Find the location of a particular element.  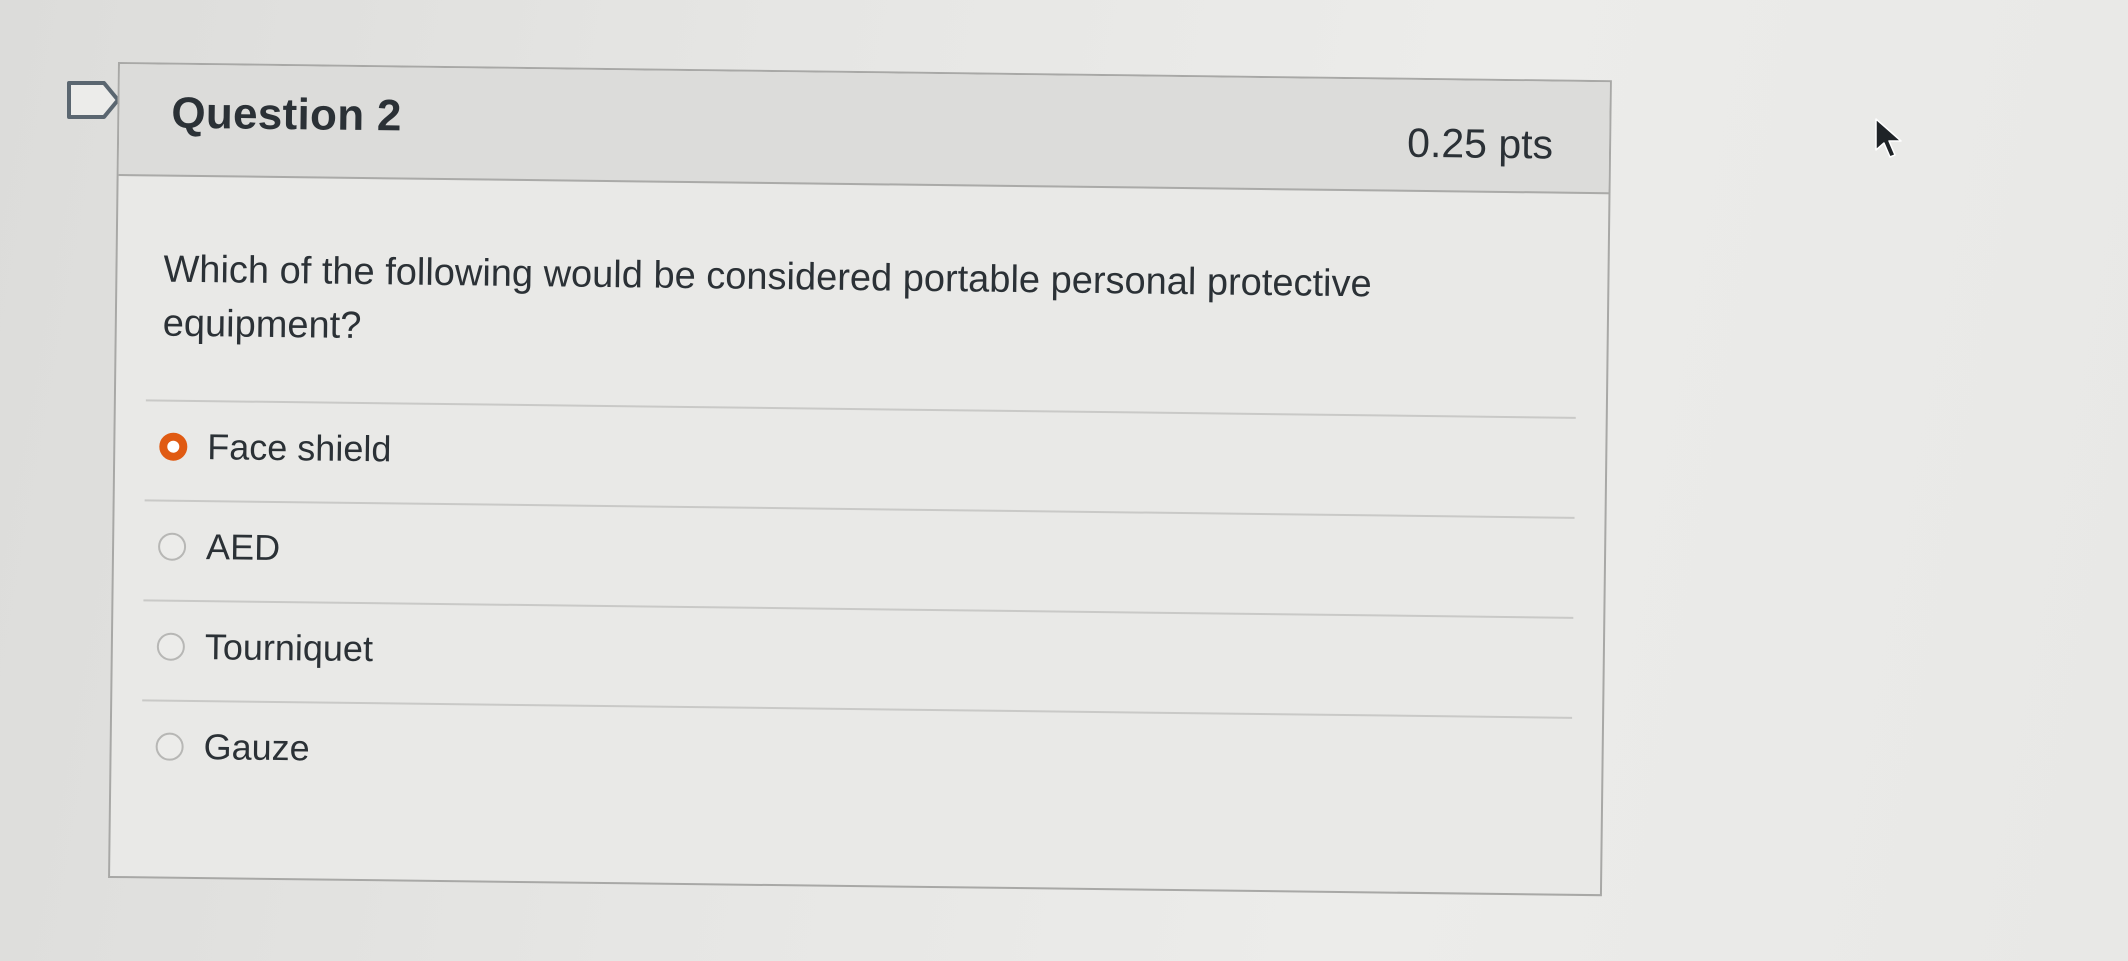

flag-question-icon is located at coordinates (94, 100).